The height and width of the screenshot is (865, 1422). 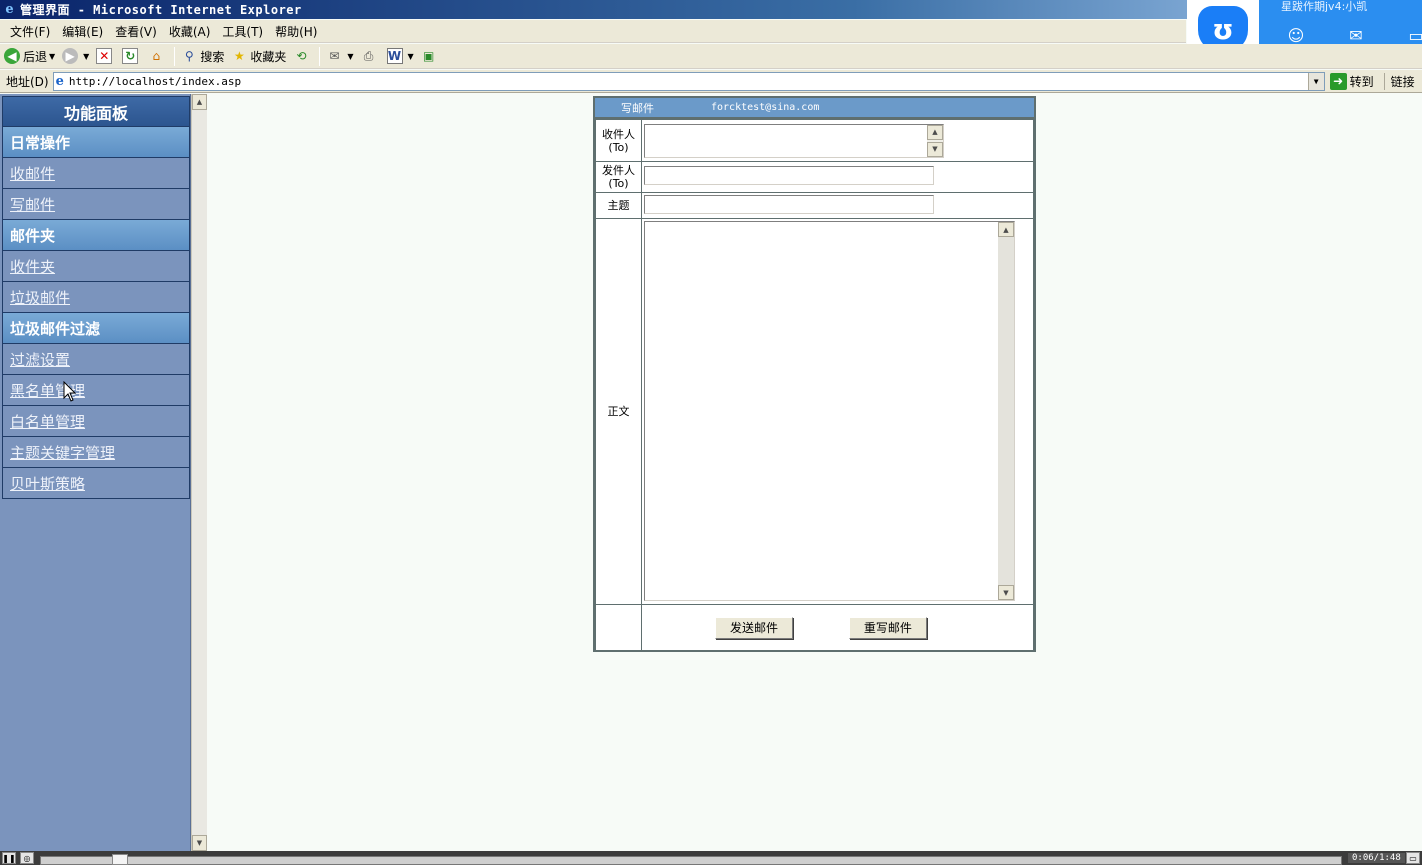 I want to click on body-textarea: ▲ ▼, so click(x=829, y=411).